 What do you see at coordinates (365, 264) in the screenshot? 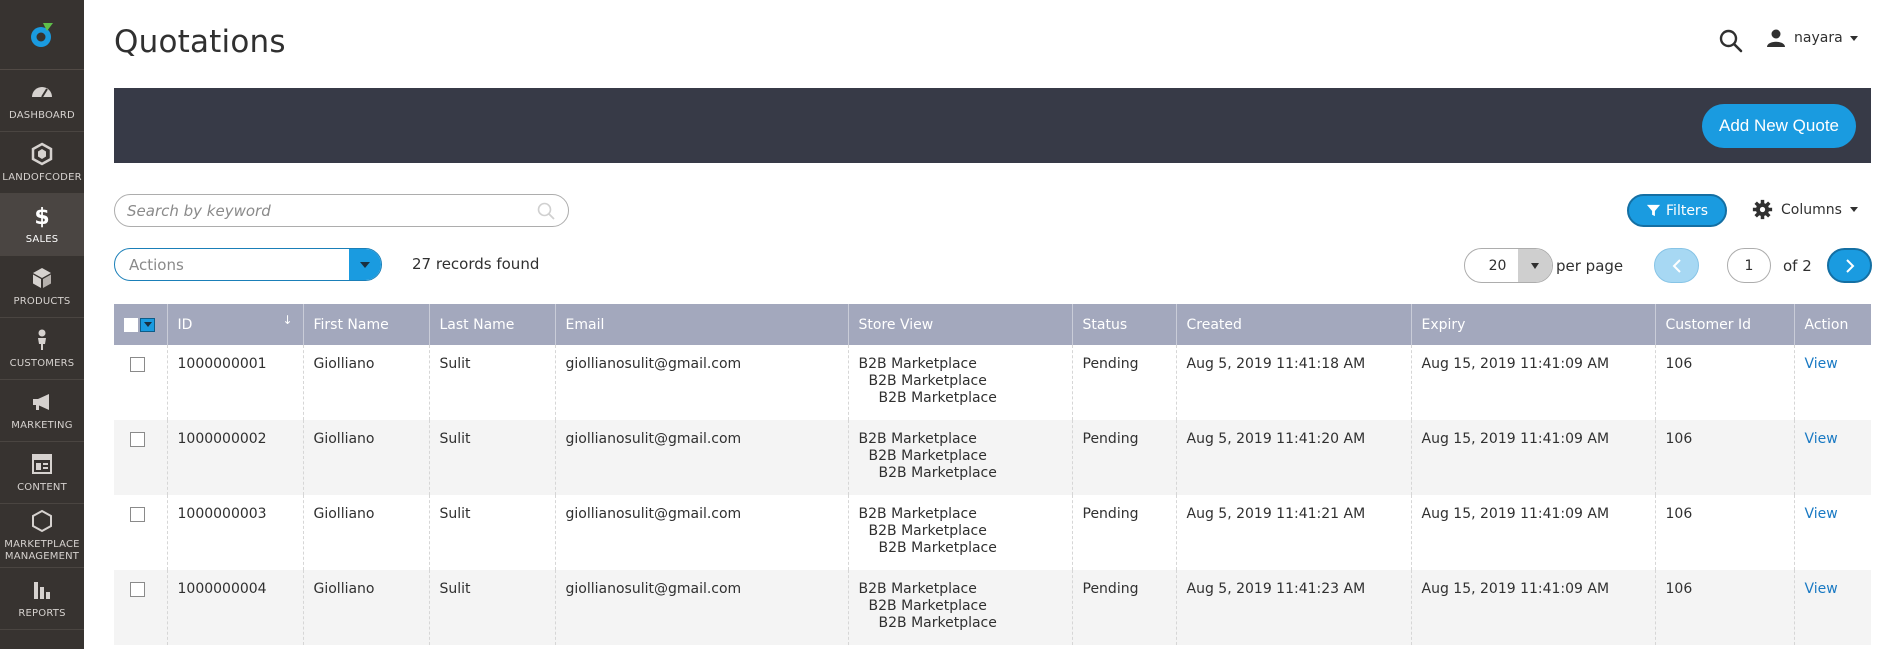
I see `actions-dropdown-toggle` at bounding box center [365, 264].